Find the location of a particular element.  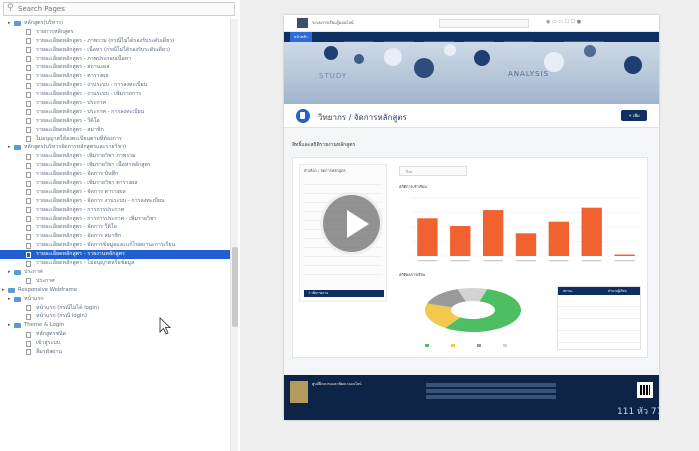

tree-page-item: รายละเอียดหลักสูตร - วีดิโอ is located at coordinates (115, 121).